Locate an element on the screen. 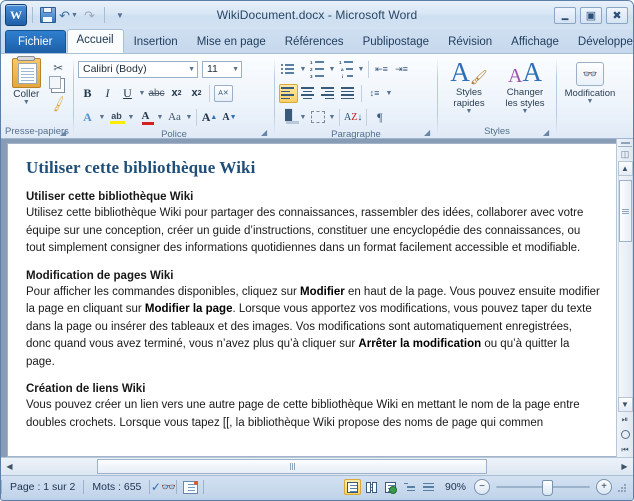 The image size is (634, 501). italic-button: I is located at coordinates (107, 93).